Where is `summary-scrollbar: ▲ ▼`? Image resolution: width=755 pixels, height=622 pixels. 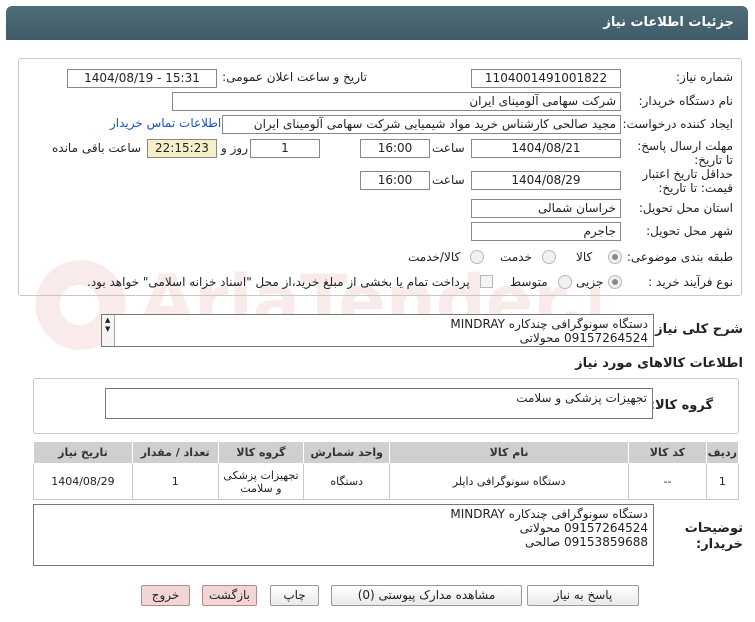 summary-scrollbar: ▲ ▼ is located at coordinates (108, 330).